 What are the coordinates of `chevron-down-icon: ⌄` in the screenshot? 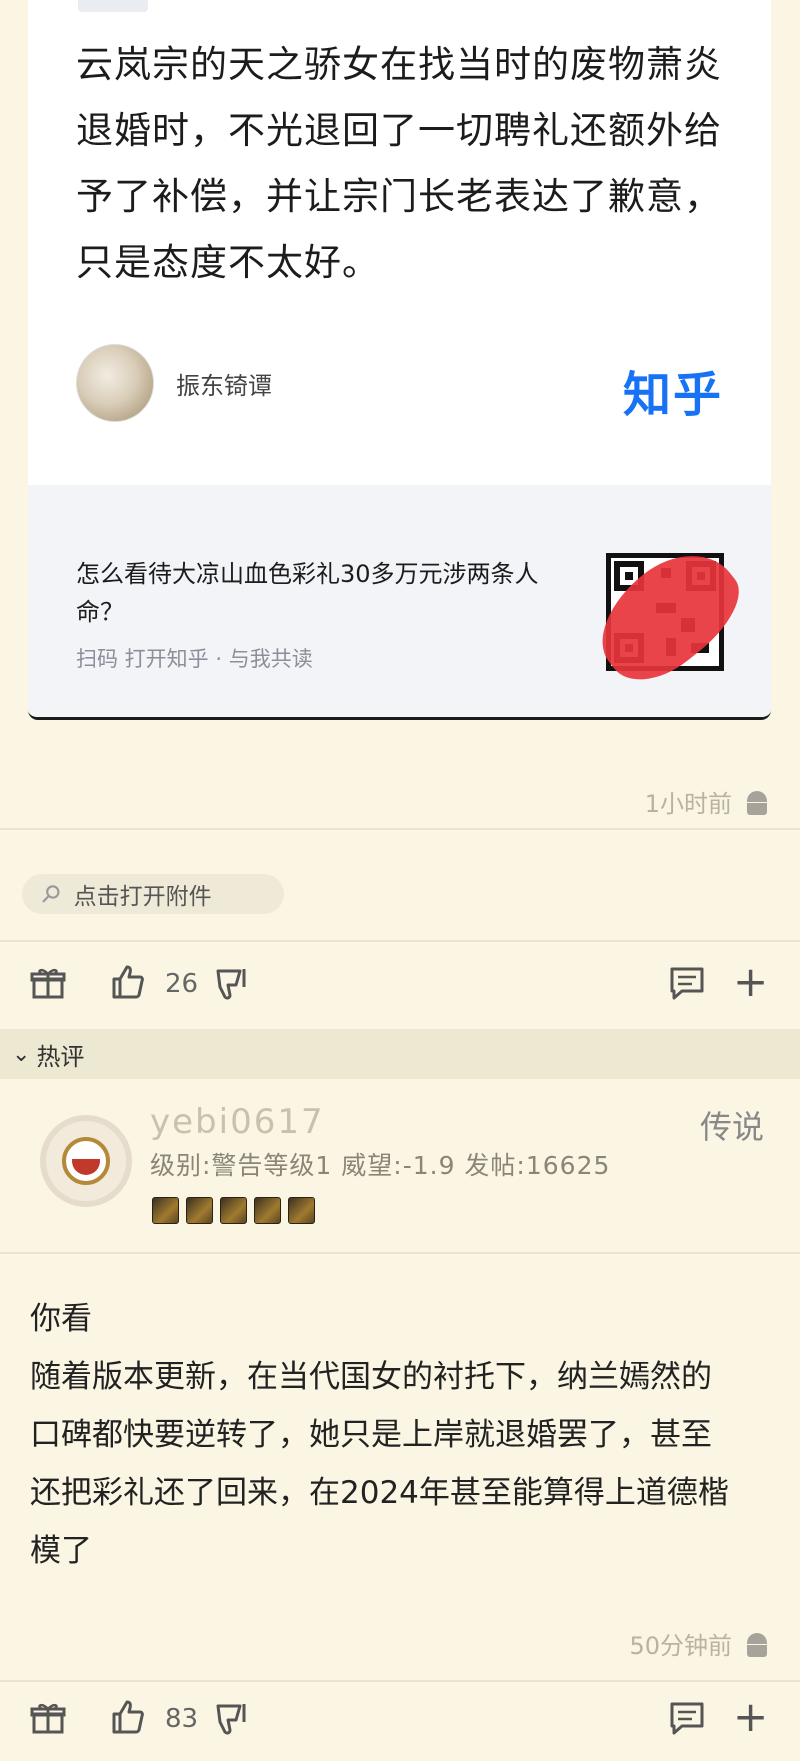 It's located at (21, 1054).